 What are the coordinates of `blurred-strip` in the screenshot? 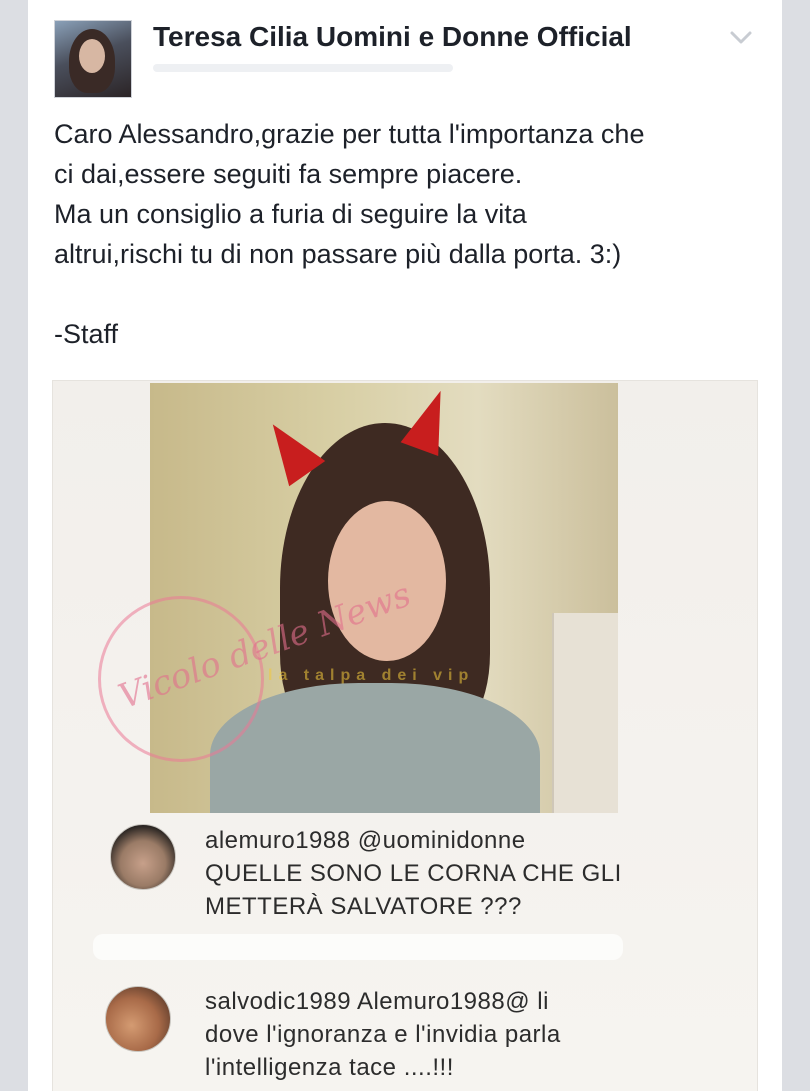 It's located at (358, 947).